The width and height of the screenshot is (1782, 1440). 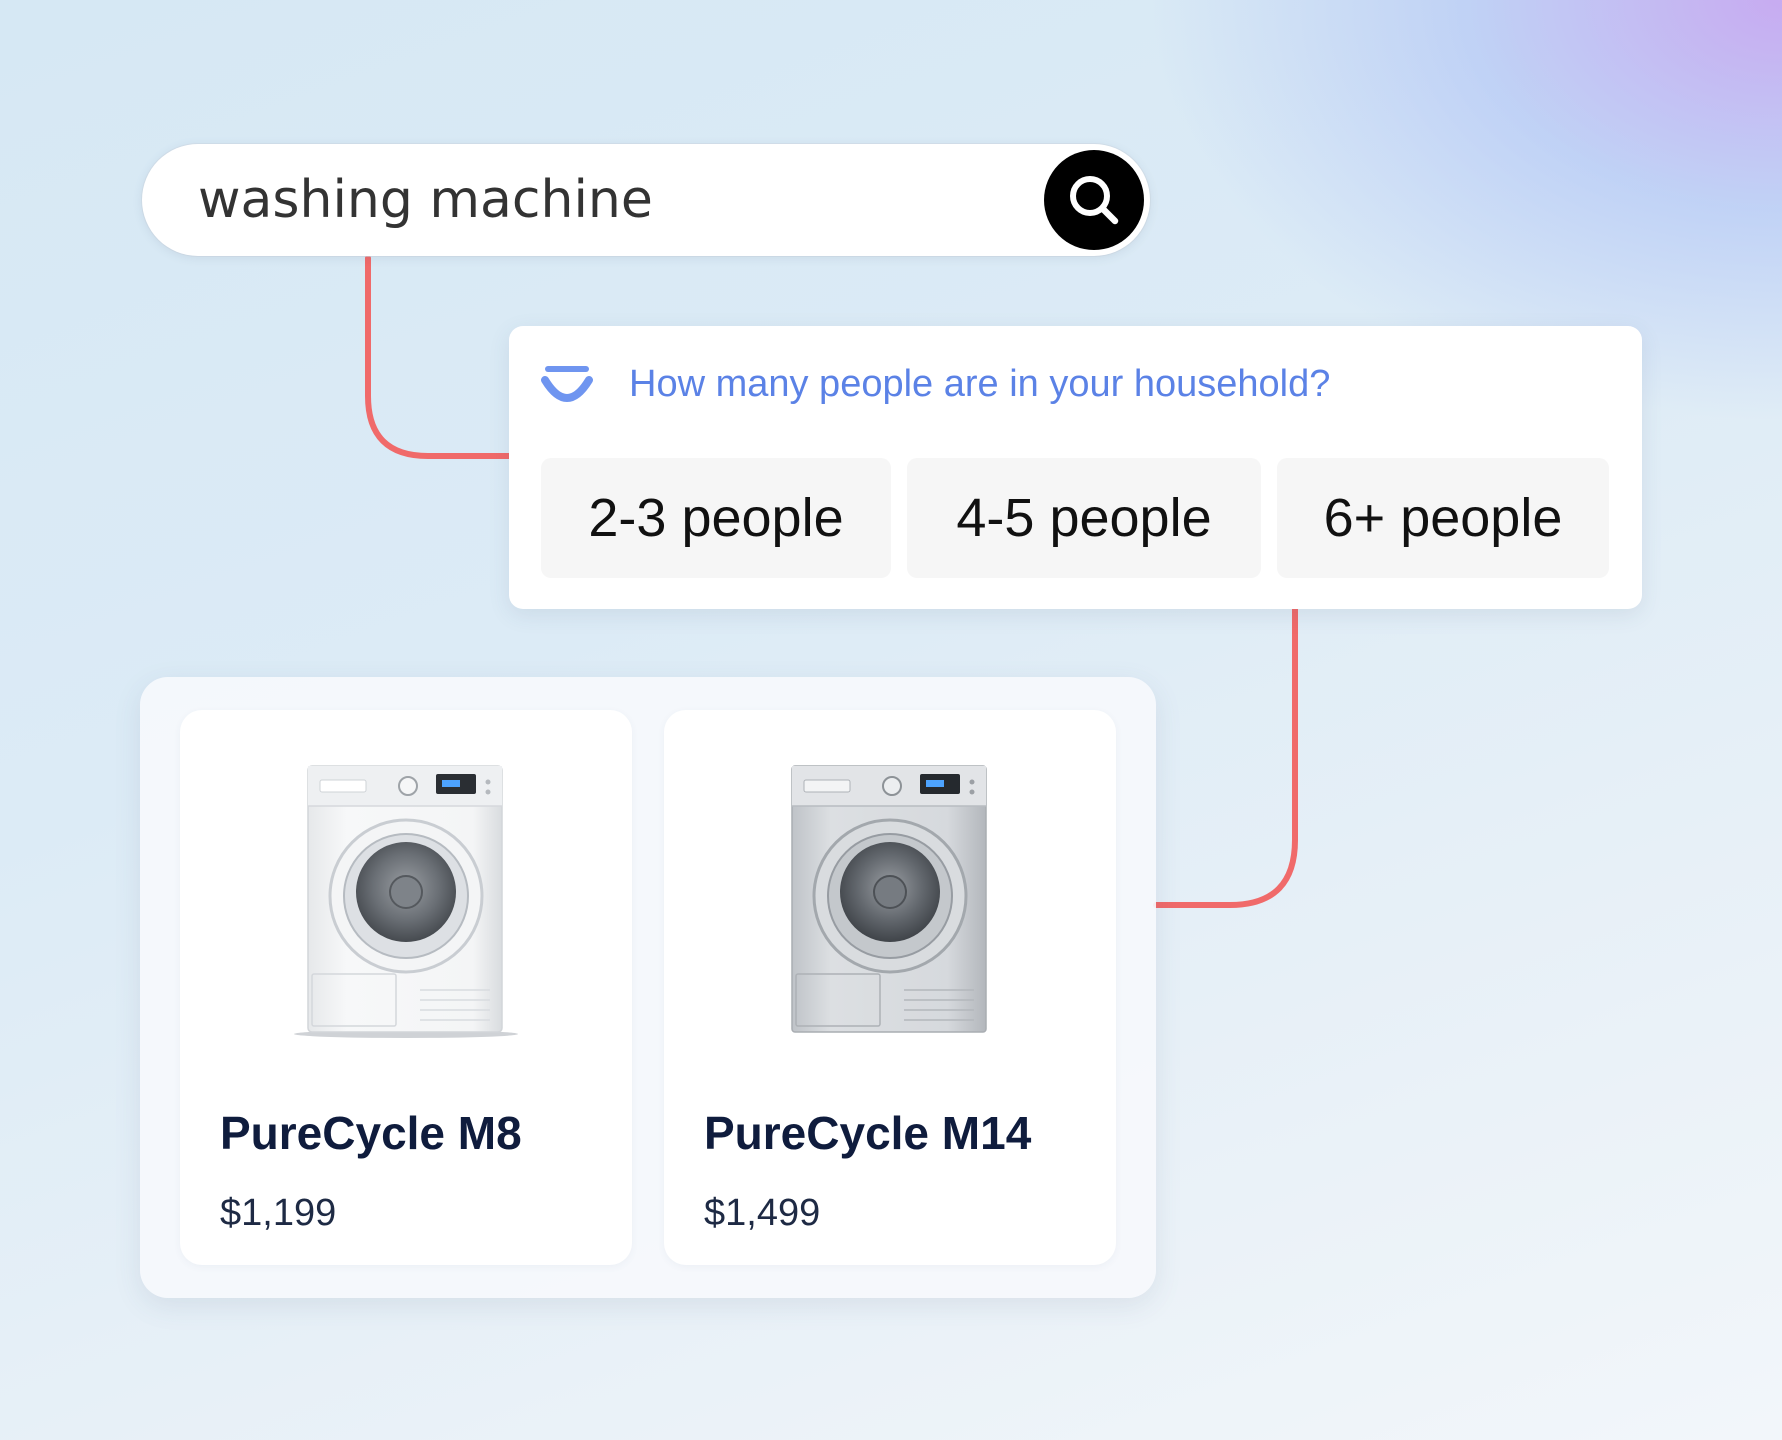 I want to click on search-button, so click(x=1094, y=200).